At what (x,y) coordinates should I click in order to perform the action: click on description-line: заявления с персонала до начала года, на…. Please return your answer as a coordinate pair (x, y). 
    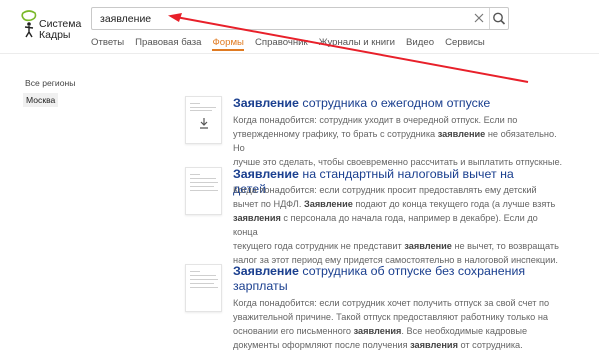
    Looking at the image, I should click on (385, 225).